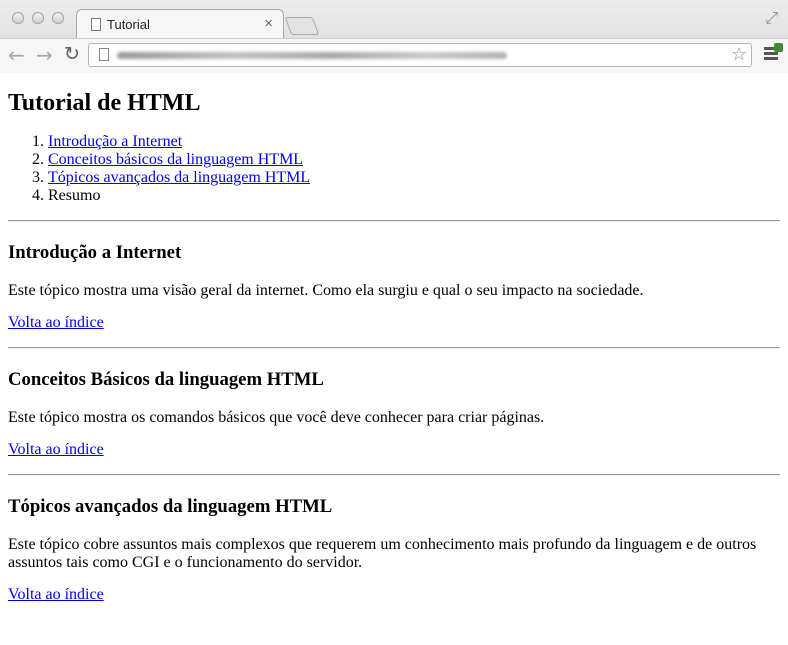 This screenshot has height=645, width=788. I want to click on zoom-window-button, so click(58, 18).